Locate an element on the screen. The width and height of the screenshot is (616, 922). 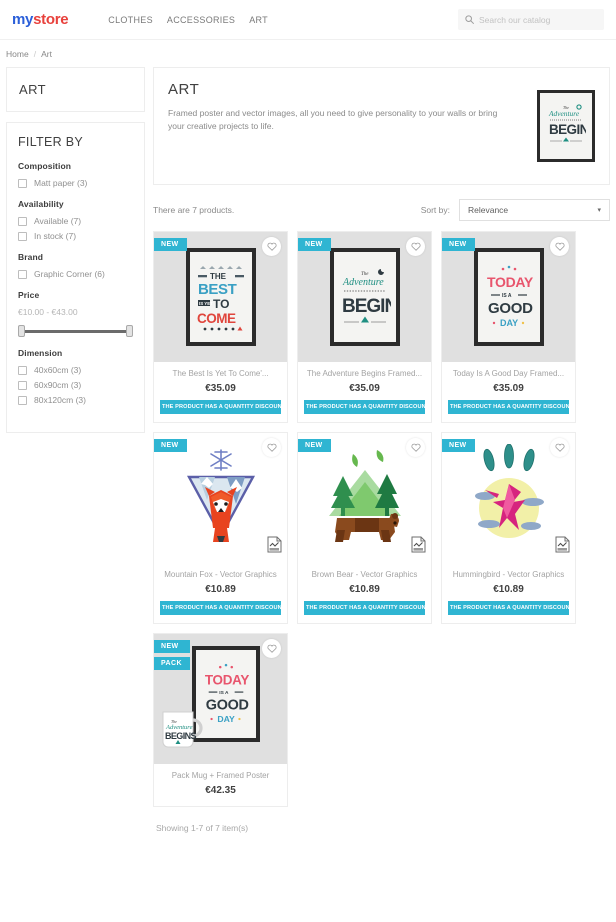
sort-selected-value: Relevance is located at coordinates (488, 210).